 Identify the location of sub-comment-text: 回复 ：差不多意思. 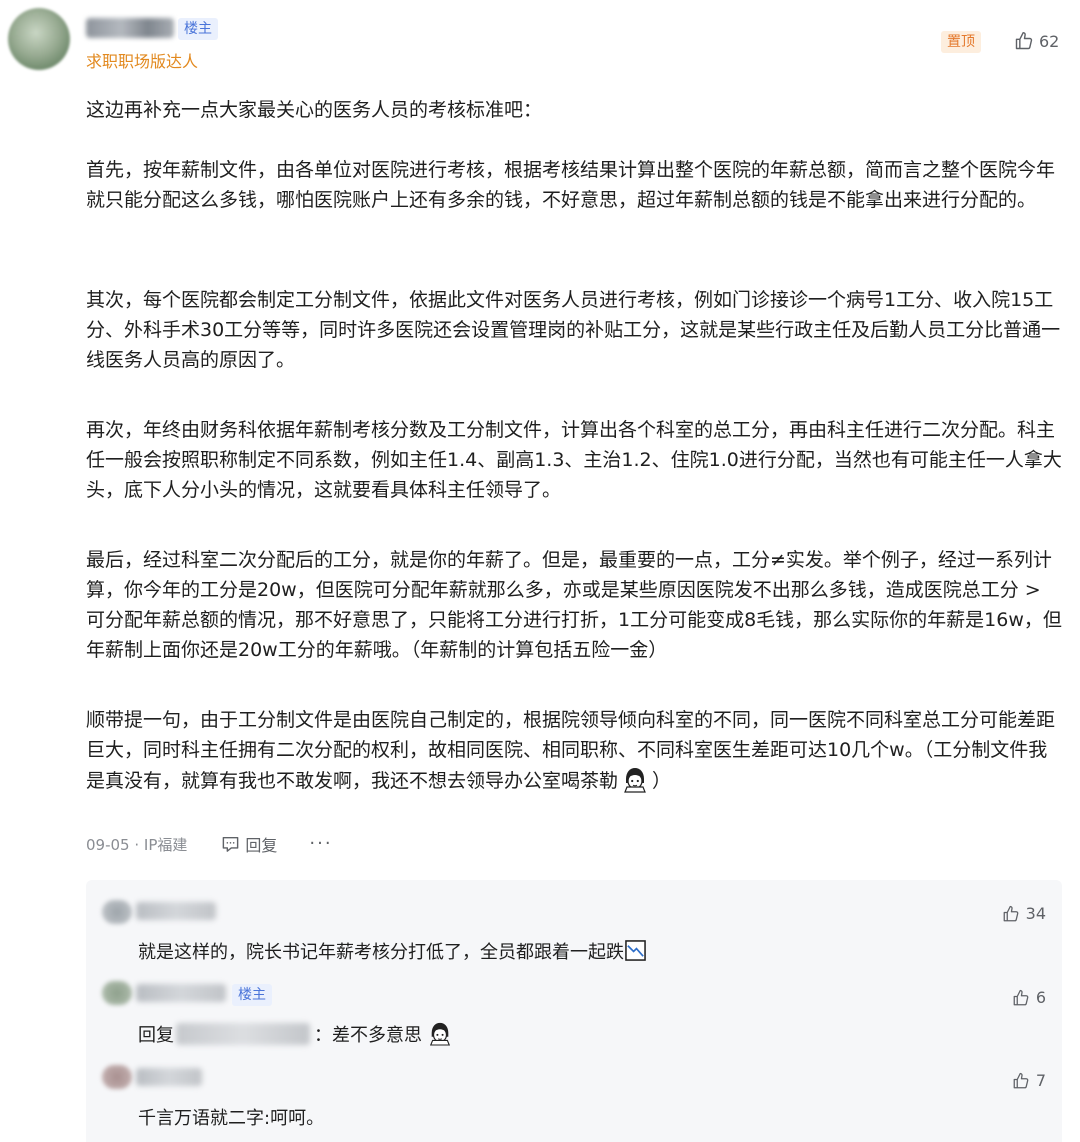
(295, 1035).